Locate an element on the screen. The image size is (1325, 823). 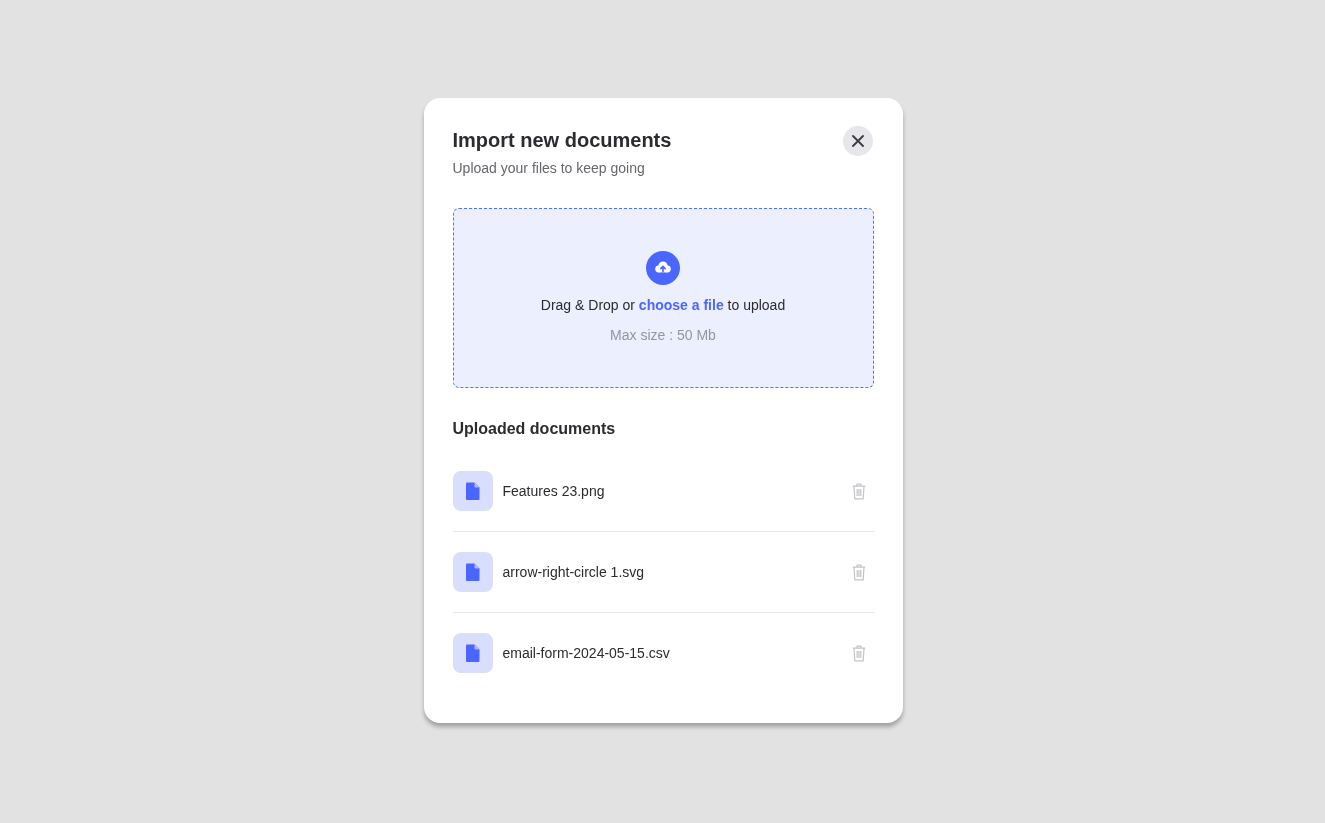
file-name: Features 23.png is located at coordinates (554, 491).